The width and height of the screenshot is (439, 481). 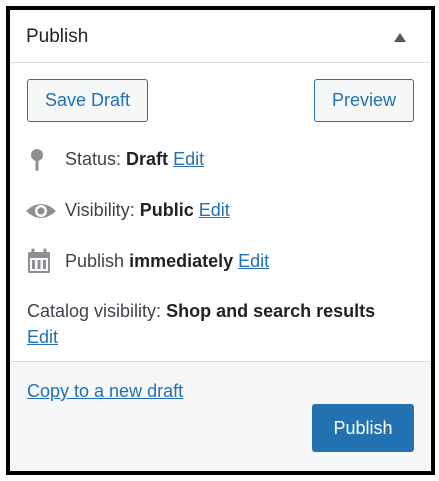 I want to click on publish-button: Publish, so click(x=363, y=428).